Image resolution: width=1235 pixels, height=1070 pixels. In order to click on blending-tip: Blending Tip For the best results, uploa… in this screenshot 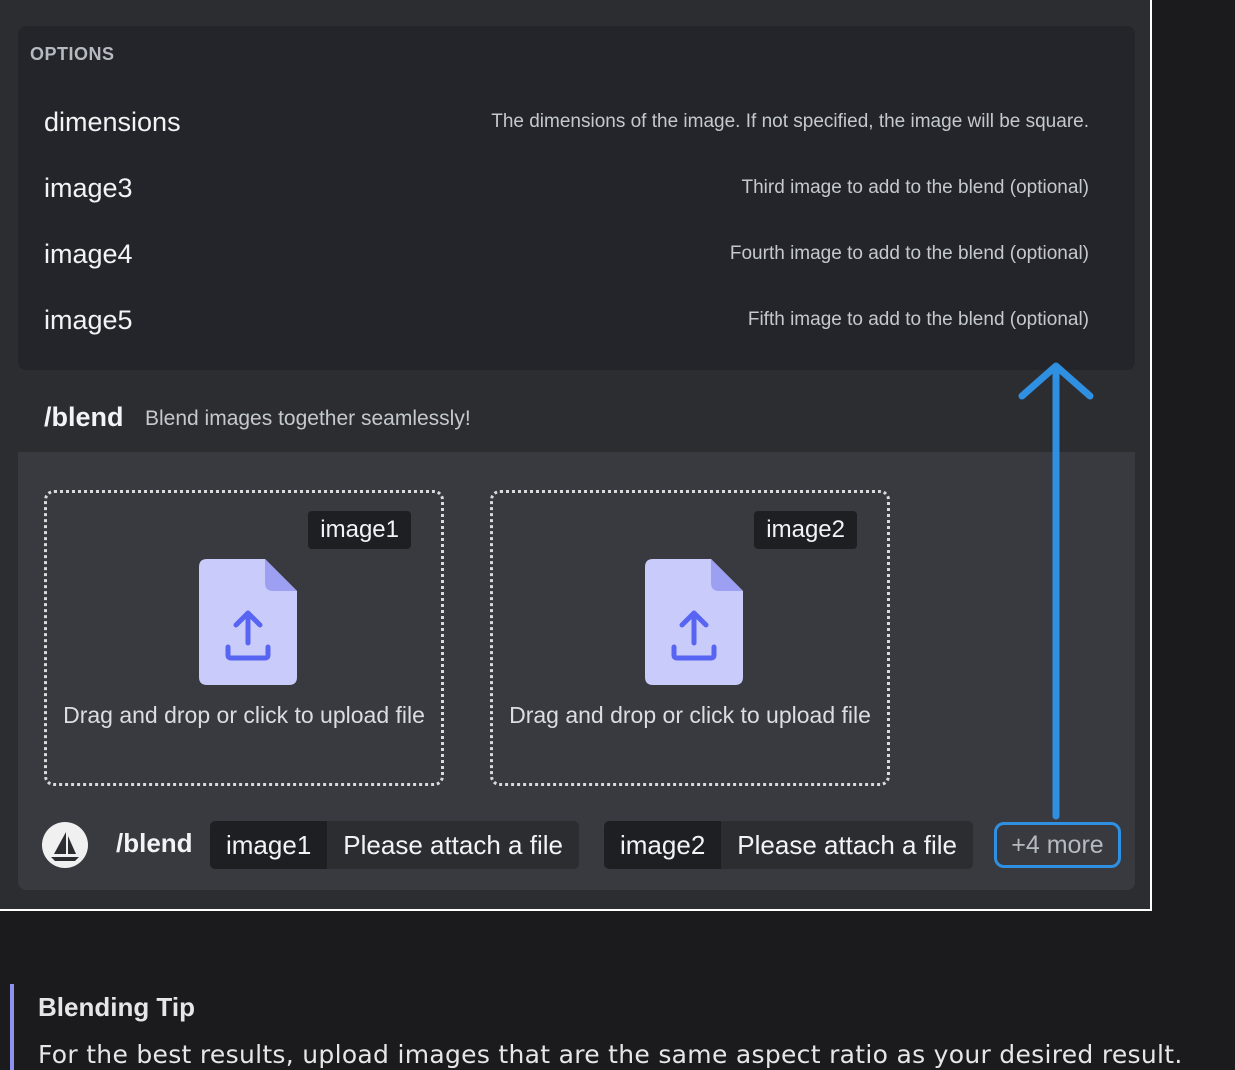, I will do `click(622, 1027)`.